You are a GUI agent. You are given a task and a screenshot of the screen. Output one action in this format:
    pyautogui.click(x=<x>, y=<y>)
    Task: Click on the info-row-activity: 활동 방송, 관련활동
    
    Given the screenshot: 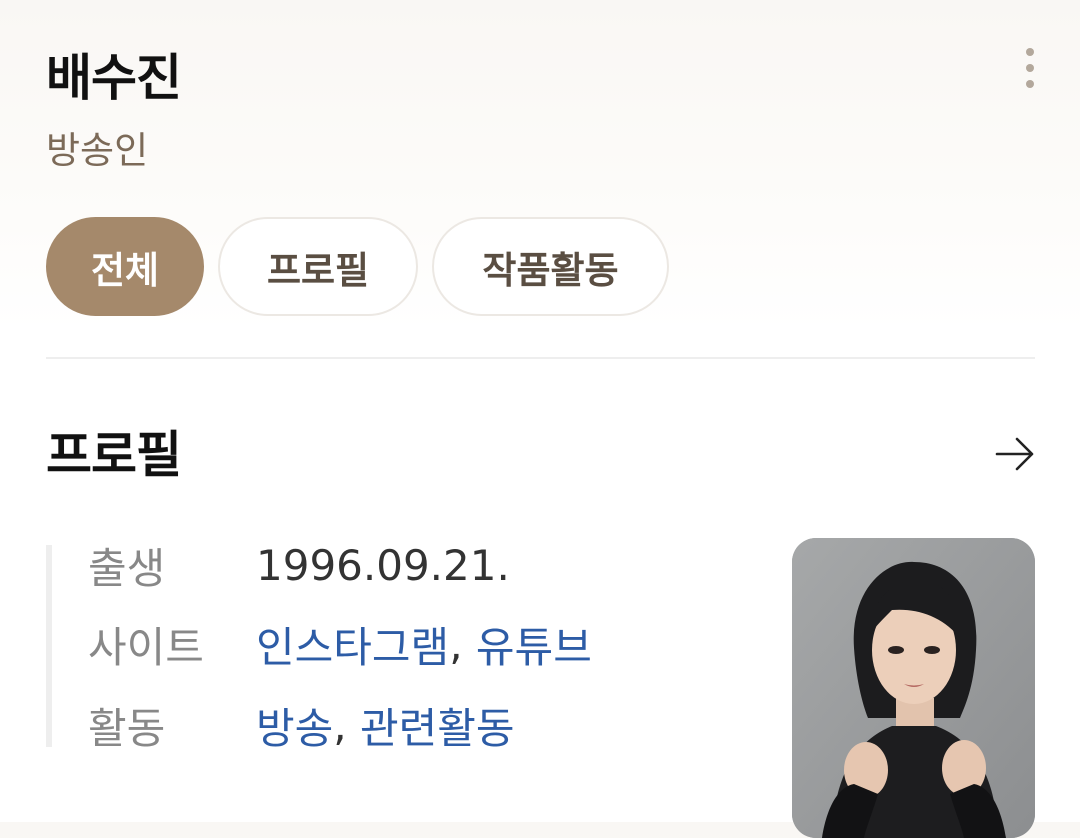 What is the action you would take?
    pyautogui.click(x=301, y=725)
    